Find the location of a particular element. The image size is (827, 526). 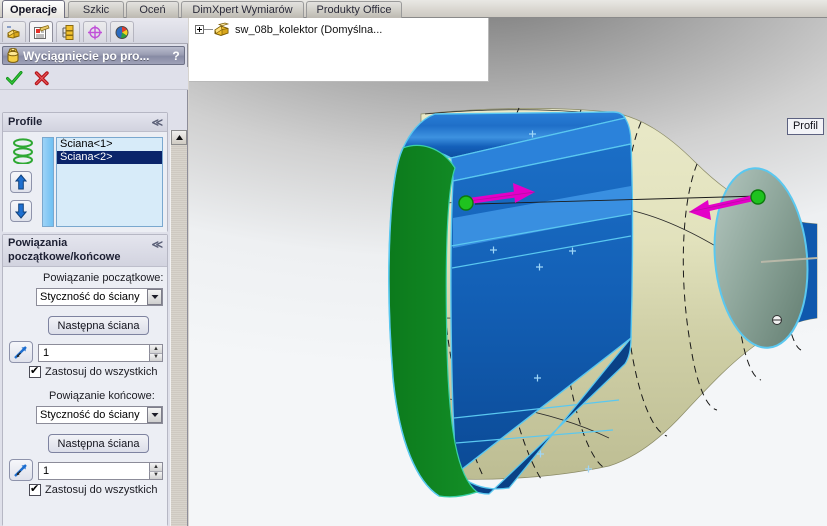

tab-label: Szkic is located at coordinates (96, 10).